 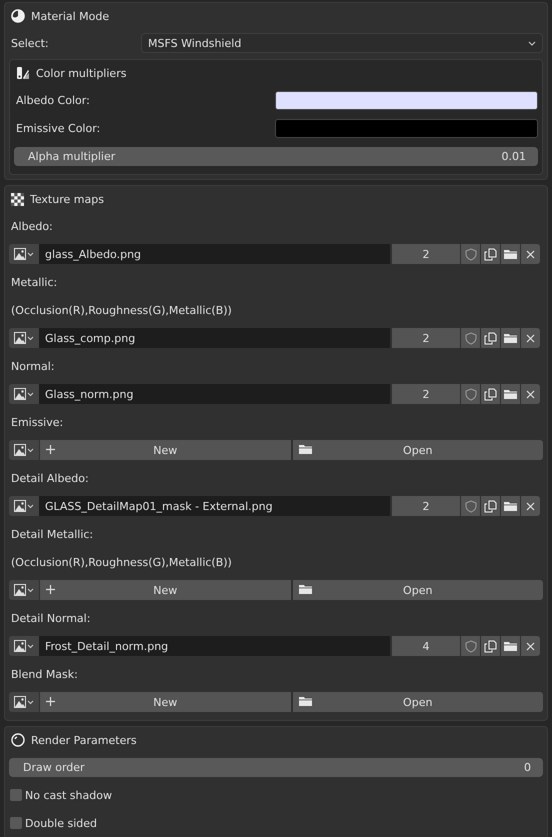 I want to click on field-label: Normal:, so click(x=32, y=366).